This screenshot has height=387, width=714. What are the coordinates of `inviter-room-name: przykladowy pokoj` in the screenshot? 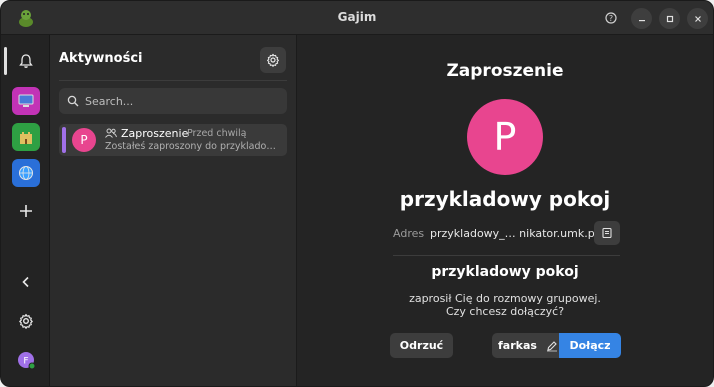 It's located at (505, 272).